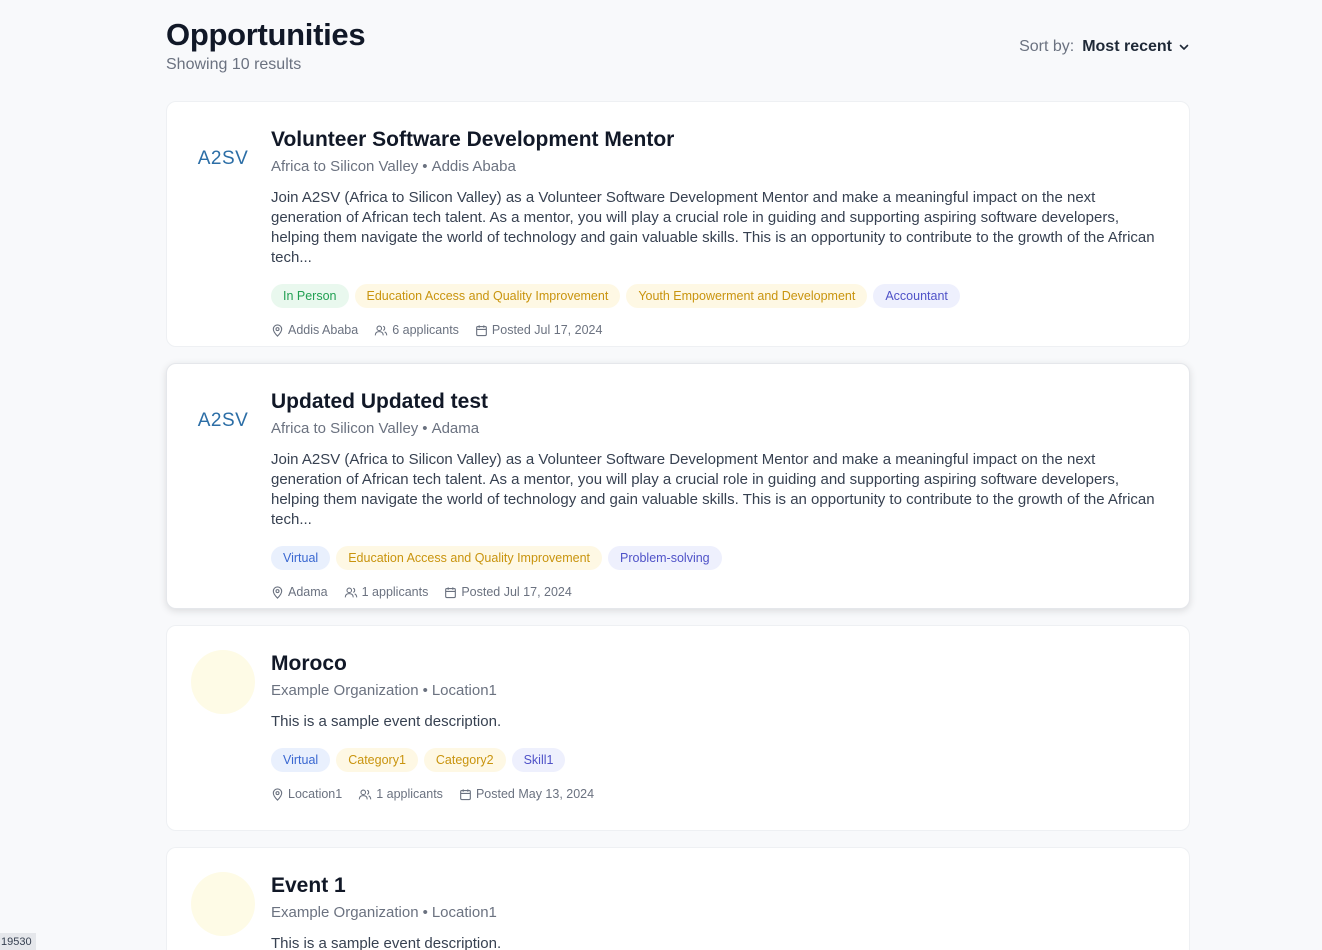  Describe the element at coordinates (1184, 47) in the screenshot. I see `chevron-down-icon` at that location.